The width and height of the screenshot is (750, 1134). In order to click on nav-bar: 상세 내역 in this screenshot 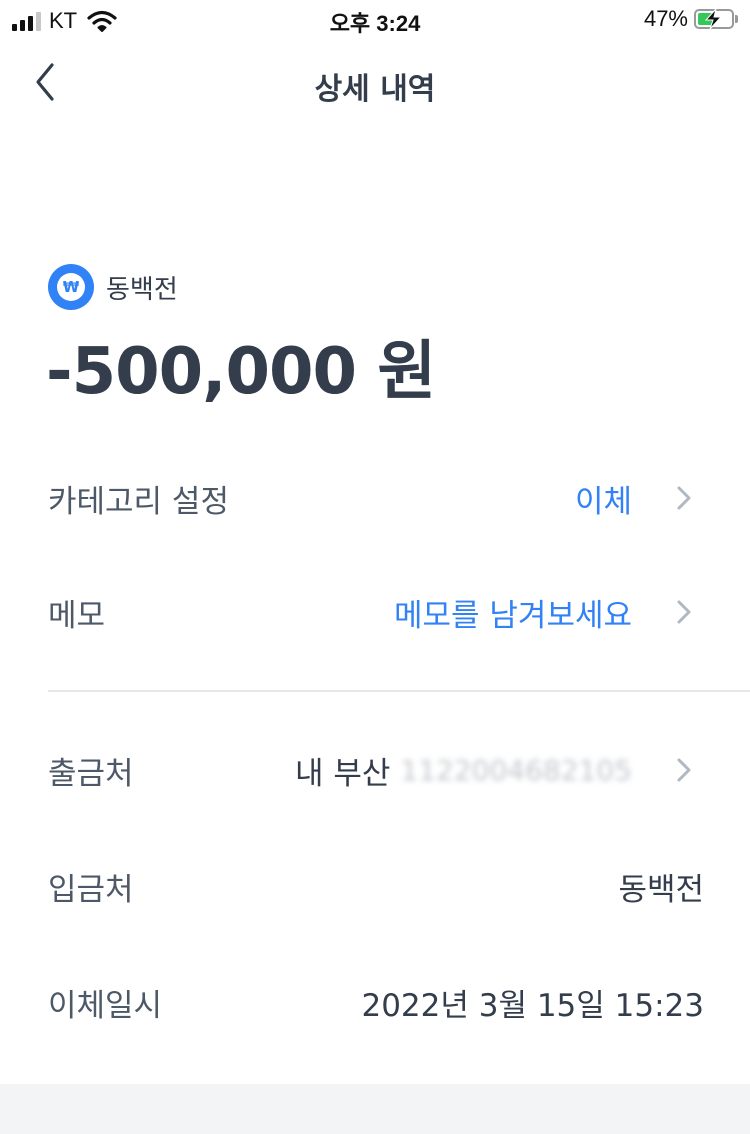, I will do `click(375, 84)`.